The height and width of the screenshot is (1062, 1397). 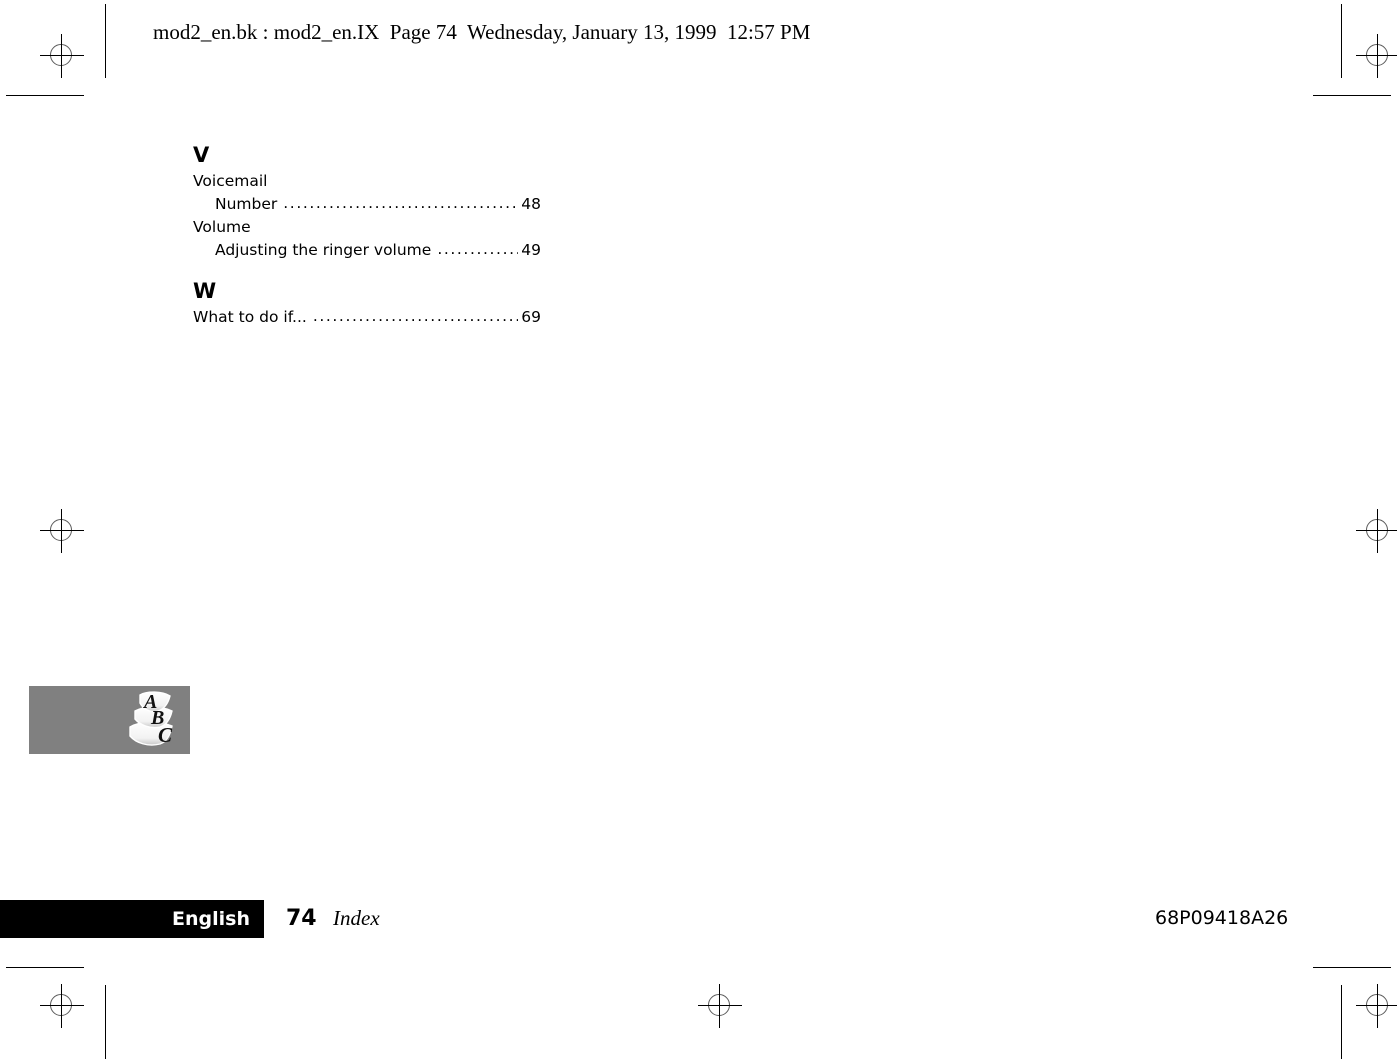 I want to click on registration-mark-bottom-center, so click(x=720, y=1006).